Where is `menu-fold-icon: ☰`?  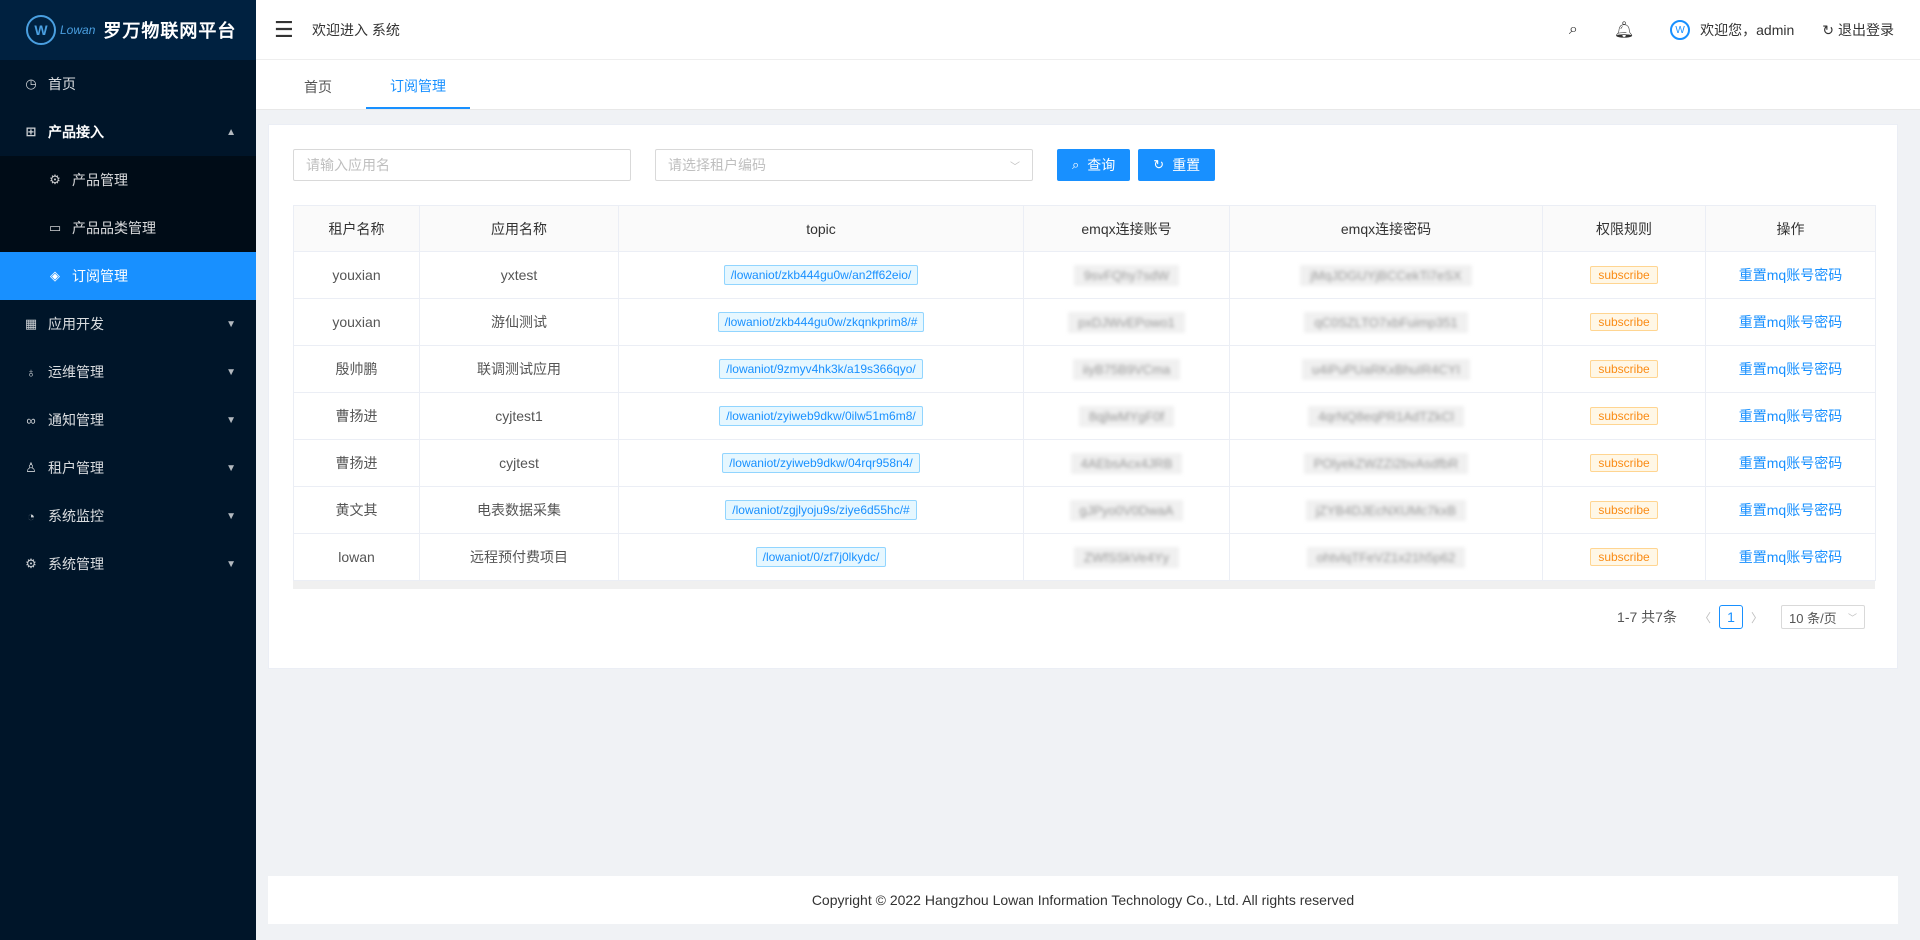 menu-fold-icon: ☰ is located at coordinates (286, 30).